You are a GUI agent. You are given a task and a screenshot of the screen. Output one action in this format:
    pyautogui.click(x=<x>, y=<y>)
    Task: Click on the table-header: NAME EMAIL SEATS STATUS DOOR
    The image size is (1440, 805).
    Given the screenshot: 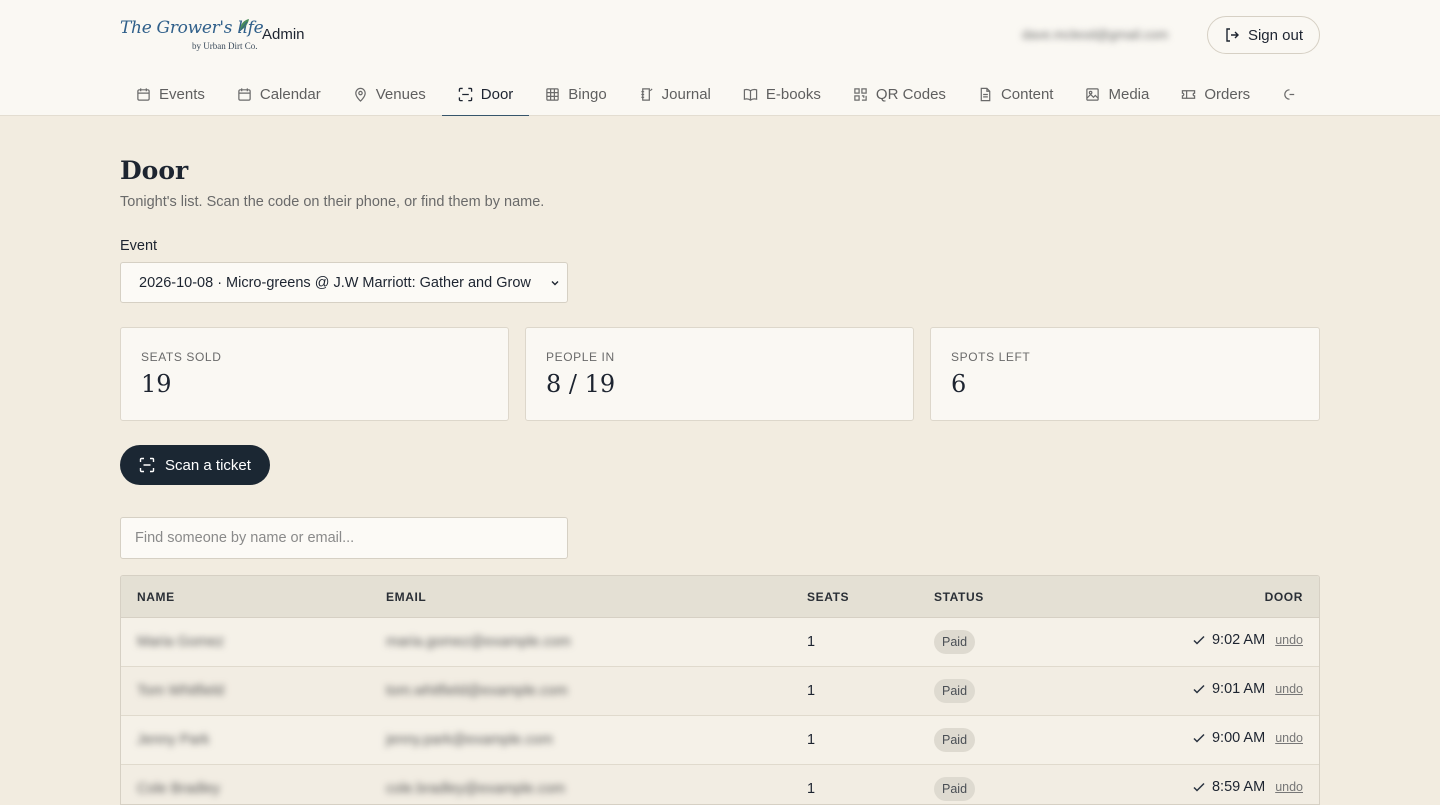 What is the action you would take?
    pyautogui.click(x=720, y=597)
    